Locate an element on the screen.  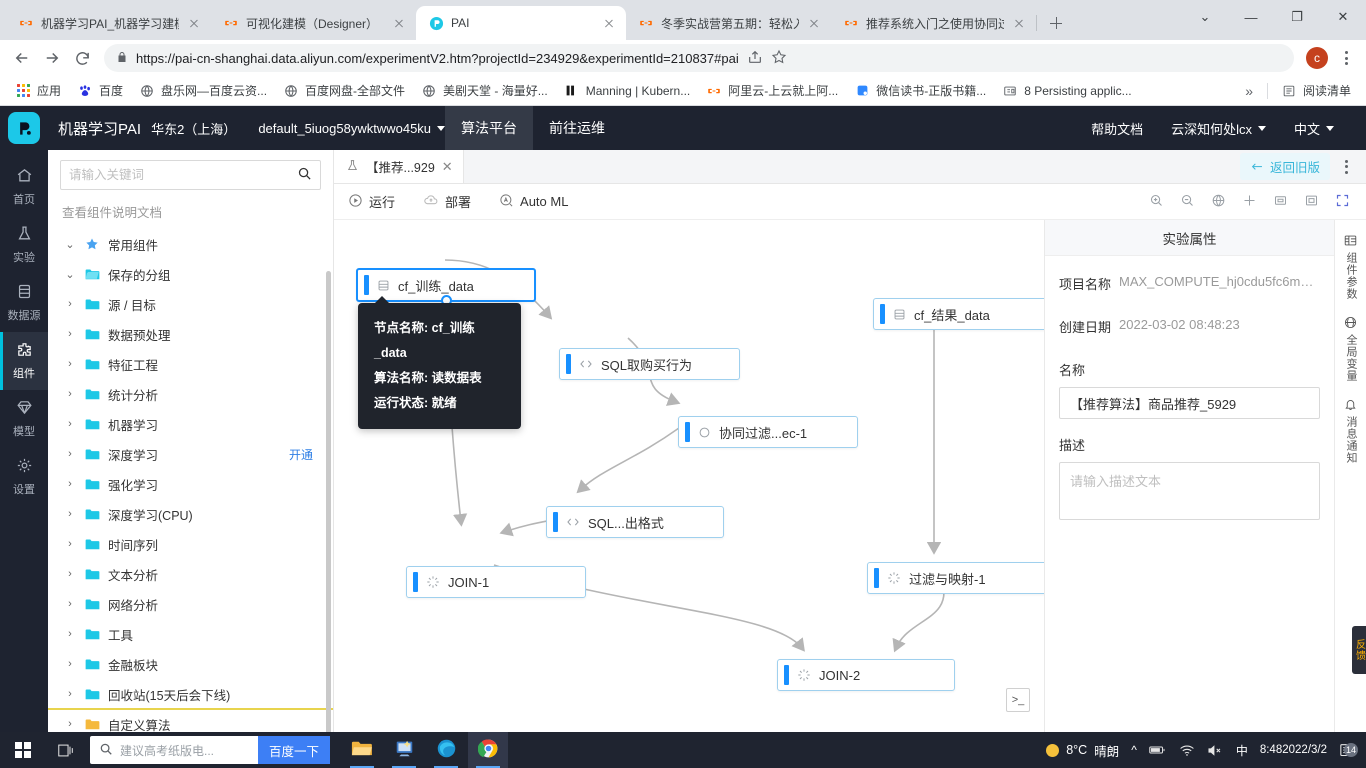
project-selector: default_5iuog58ywktwwo45ku is located at coordinates (341, 128).